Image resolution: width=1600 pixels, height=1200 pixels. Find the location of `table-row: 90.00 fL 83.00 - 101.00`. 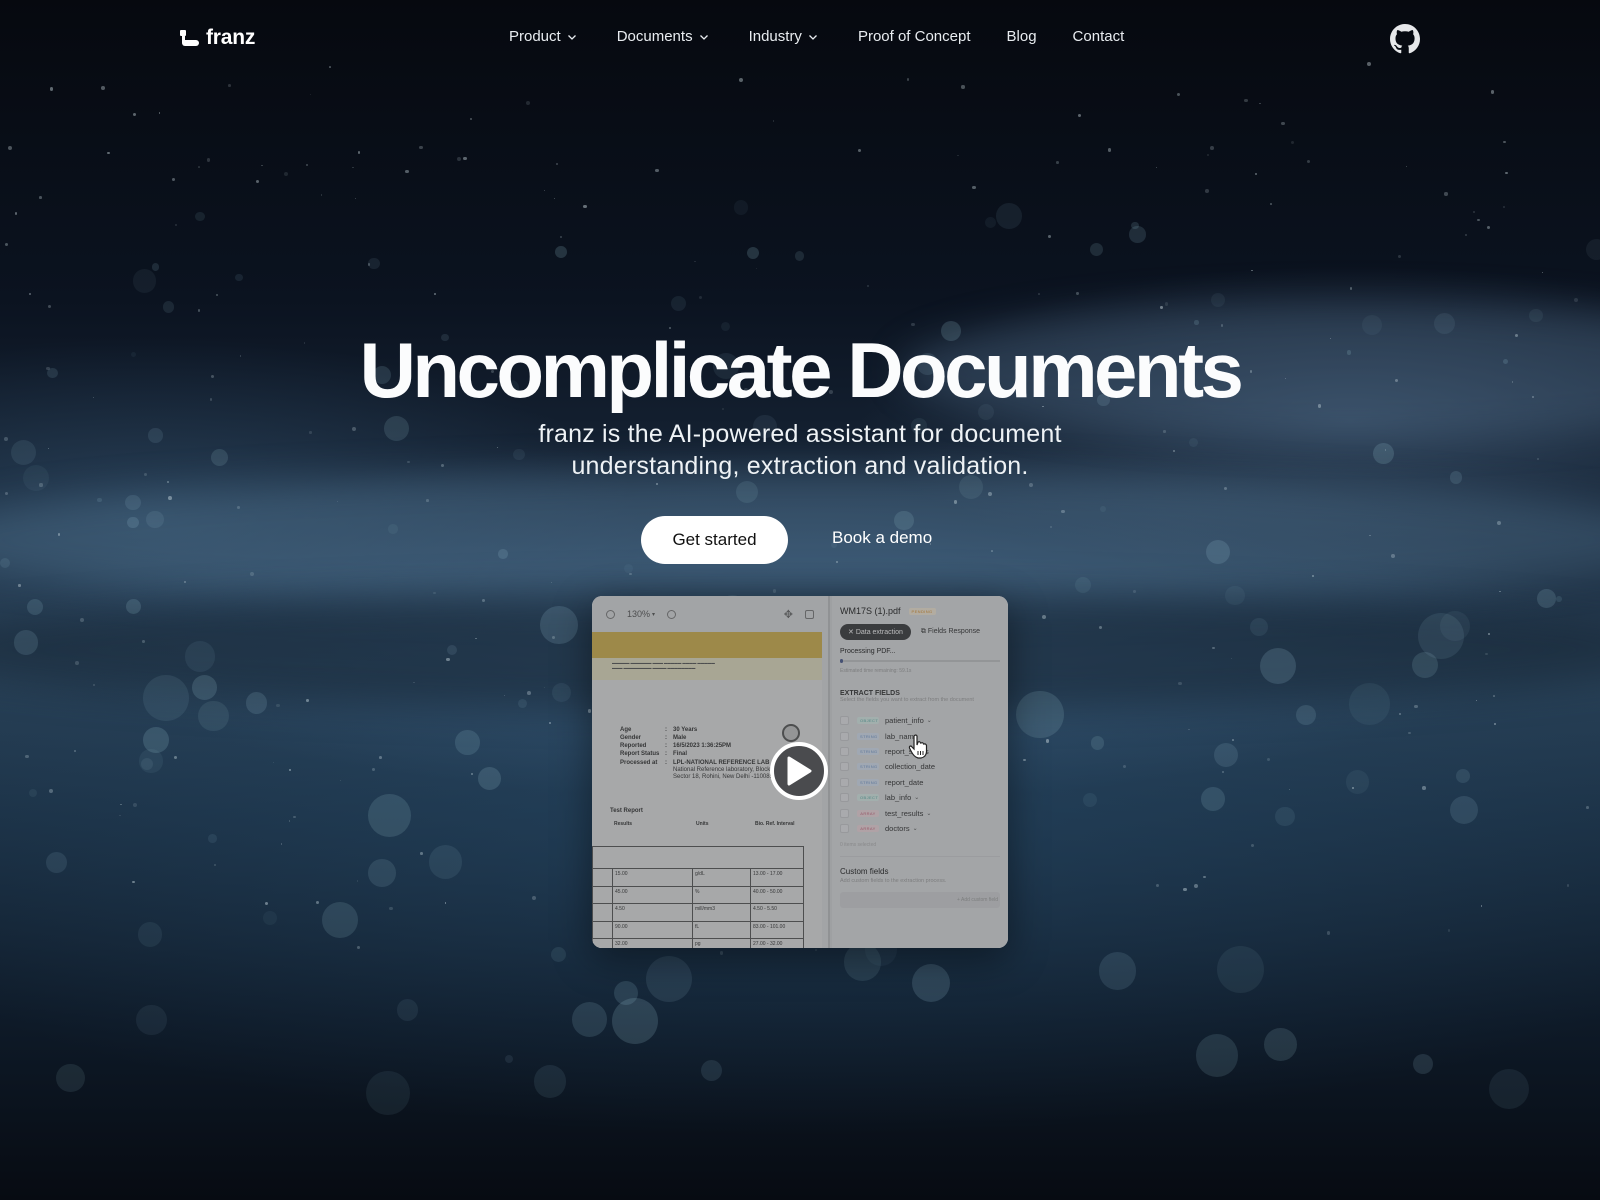

table-row: 90.00 fL 83.00 - 101.00 is located at coordinates (698, 929).